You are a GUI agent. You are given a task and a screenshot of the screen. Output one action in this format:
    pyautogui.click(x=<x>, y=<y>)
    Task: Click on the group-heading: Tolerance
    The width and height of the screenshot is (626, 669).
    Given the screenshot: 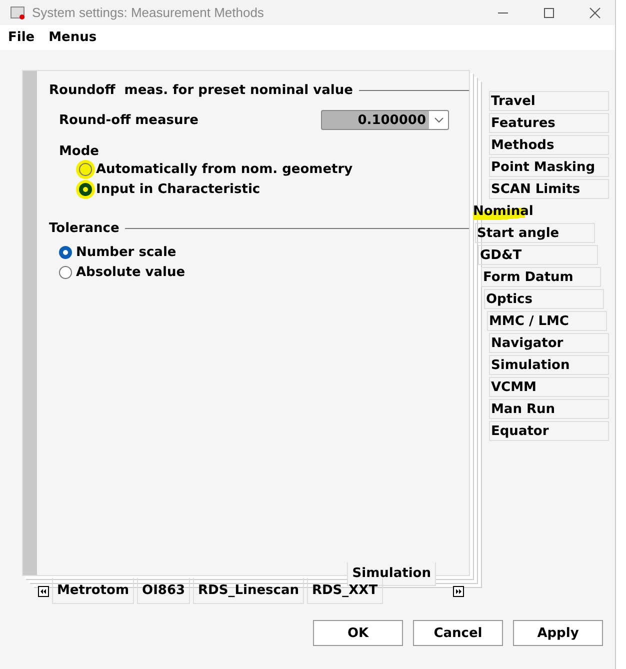 What is the action you would take?
    pyautogui.click(x=84, y=228)
    